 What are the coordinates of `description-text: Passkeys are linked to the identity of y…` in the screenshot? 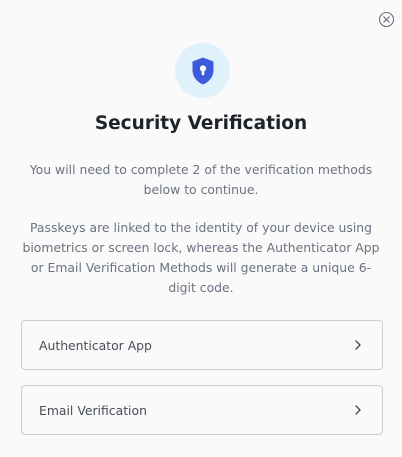 It's located at (201, 257).